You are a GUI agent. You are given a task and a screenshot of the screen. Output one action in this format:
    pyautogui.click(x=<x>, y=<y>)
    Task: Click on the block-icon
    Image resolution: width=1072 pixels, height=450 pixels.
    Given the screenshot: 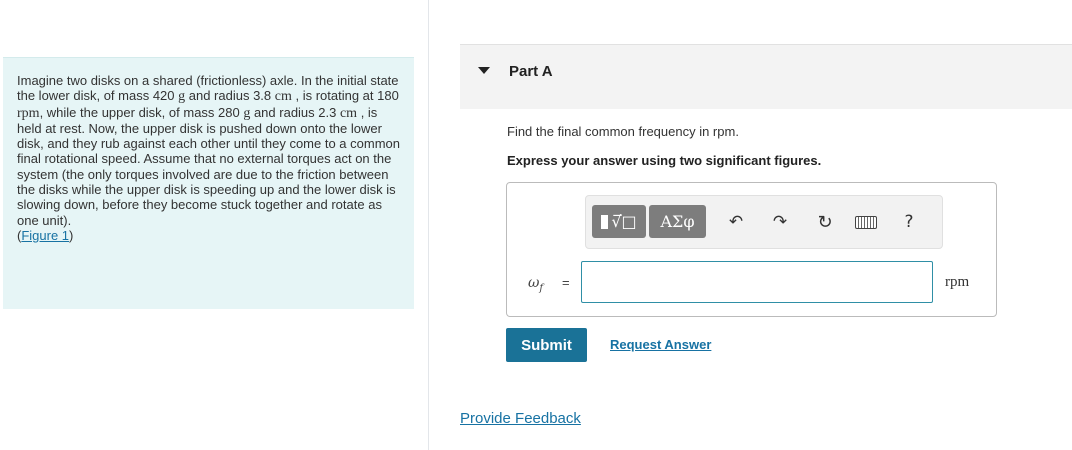 What is the action you would take?
    pyautogui.click(x=605, y=221)
    